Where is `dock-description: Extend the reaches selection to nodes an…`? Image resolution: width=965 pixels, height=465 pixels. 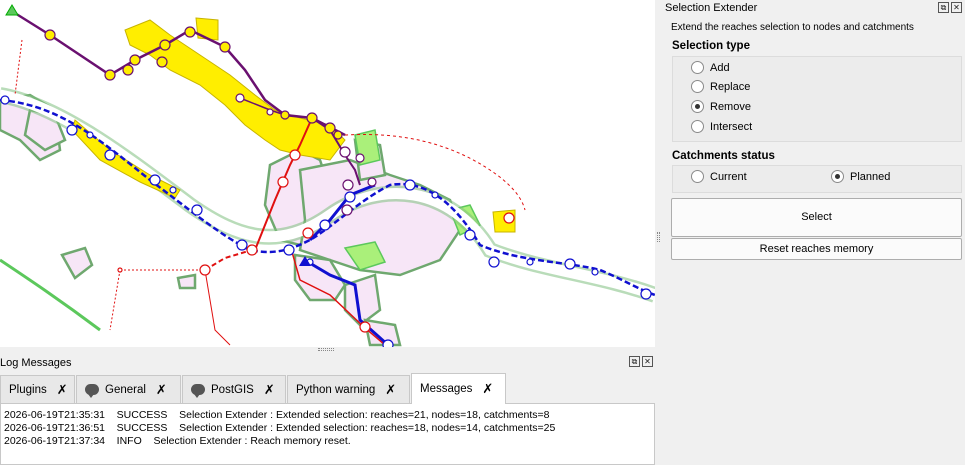 dock-description: Extend the reaches selection to nodes an… is located at coordinates (792, 27).